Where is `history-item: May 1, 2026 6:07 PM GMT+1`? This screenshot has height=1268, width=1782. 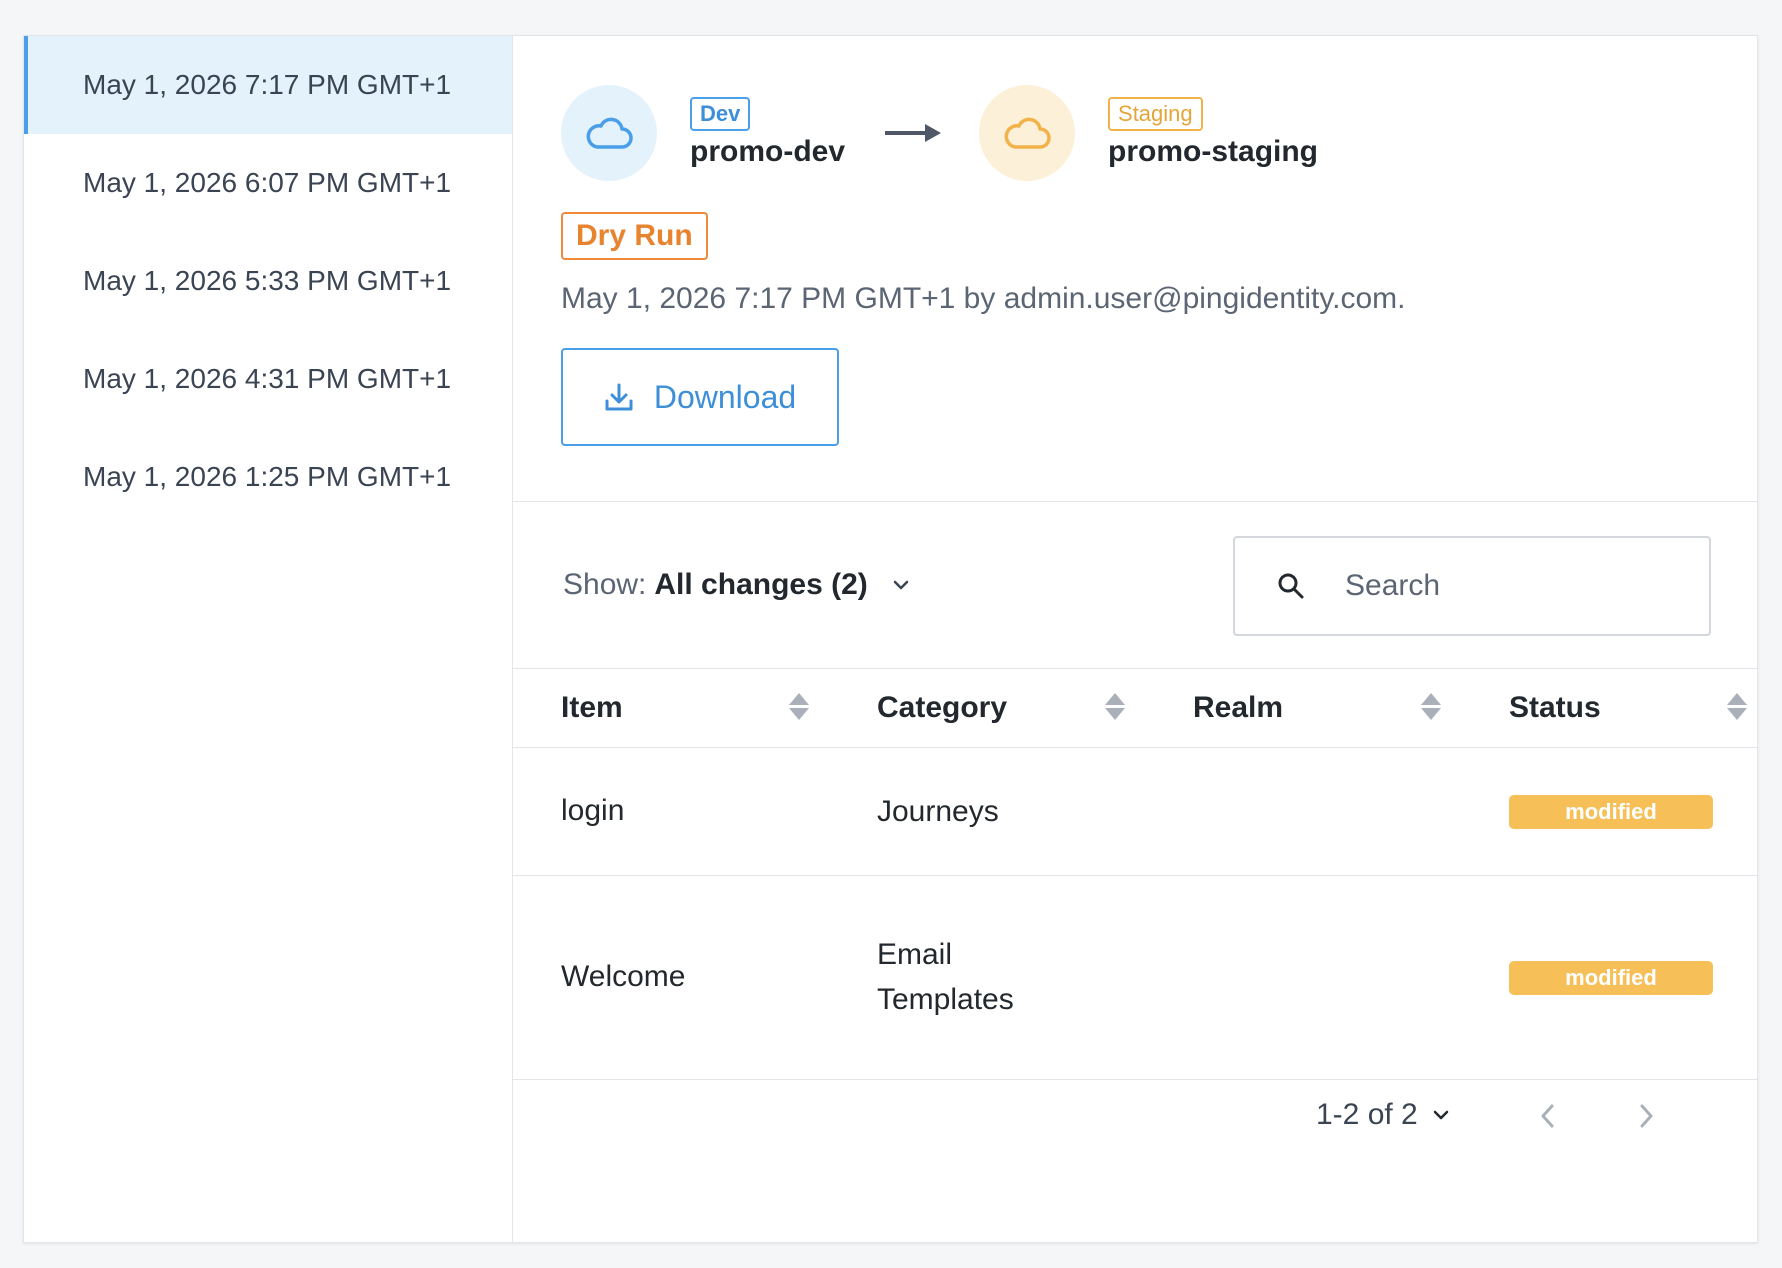
history-item: May 1, 2026 6:07 PM GMT+1 is located at coordinates (268, 183).